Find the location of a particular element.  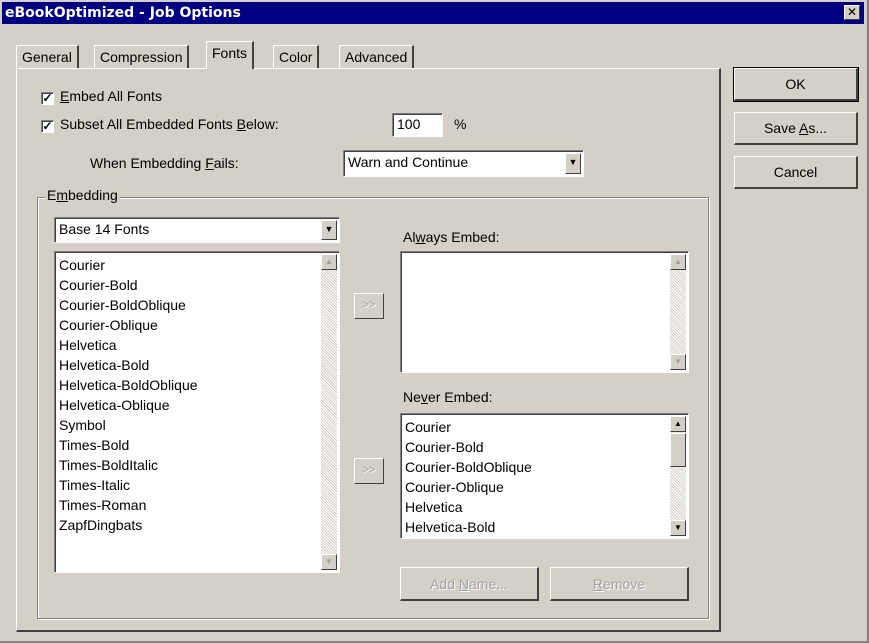

title-bar: eBookOptimized - Job Options ✕ is located at coordinates (433, 13).